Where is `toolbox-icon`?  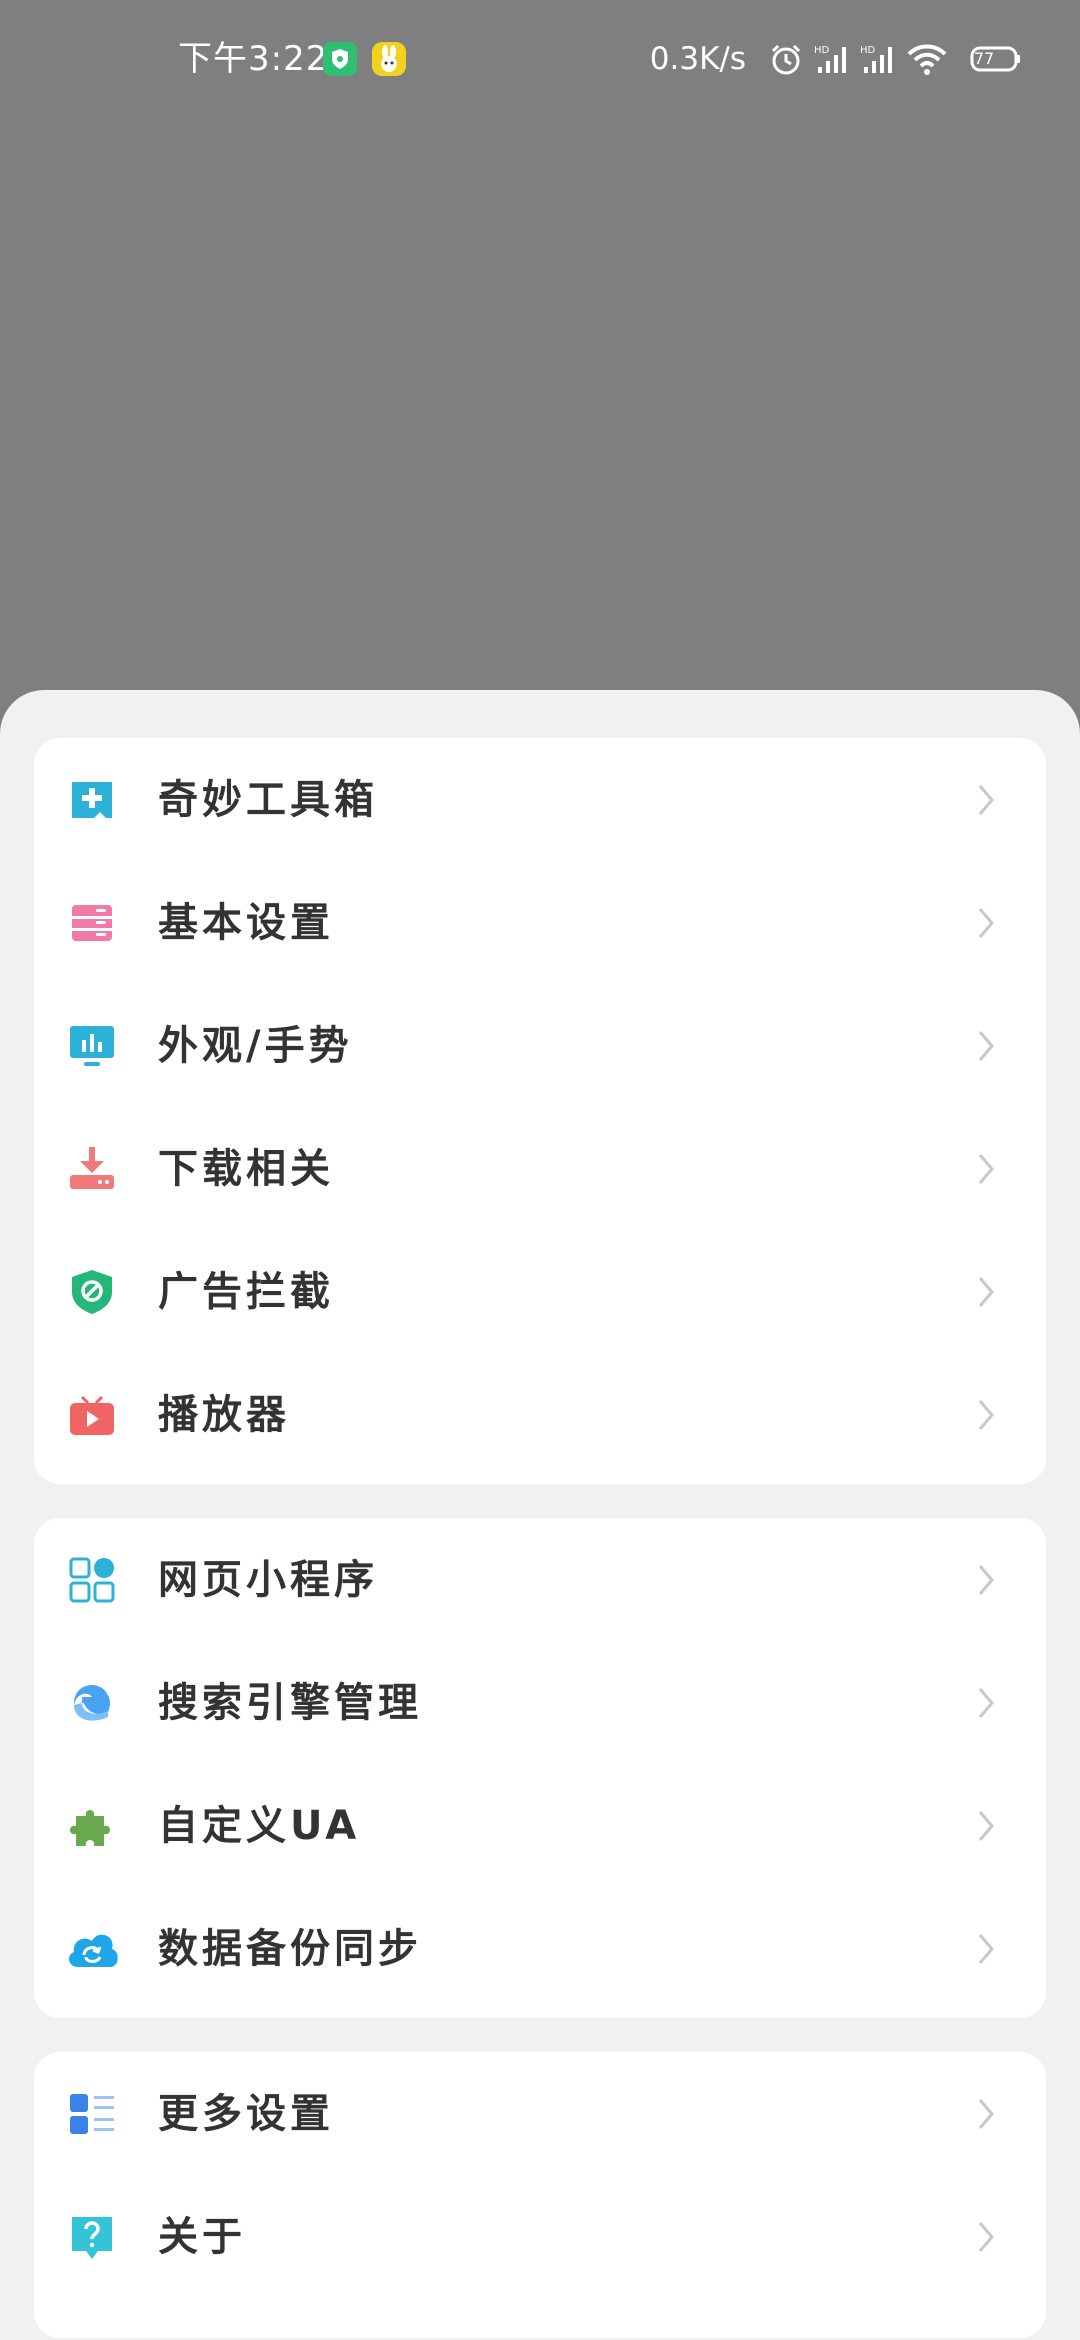 toolbox-icon is located at coordinates (92, 800).